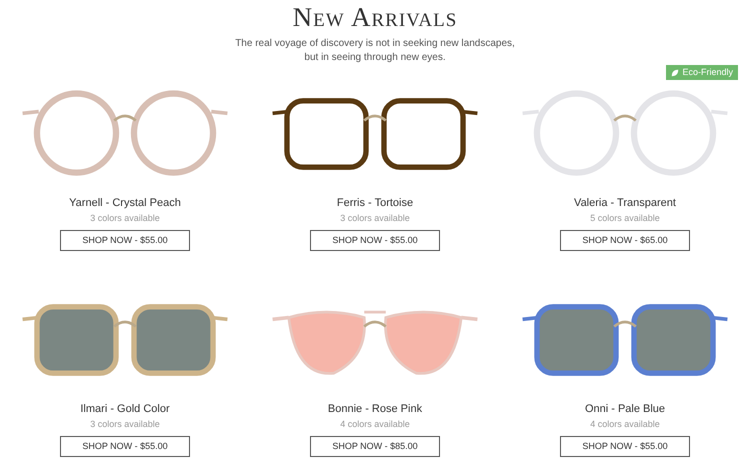  Describe the element at coordinates (625, 409) in the screenshot. I see `product-name: Onni - Pale Blue` at that location.